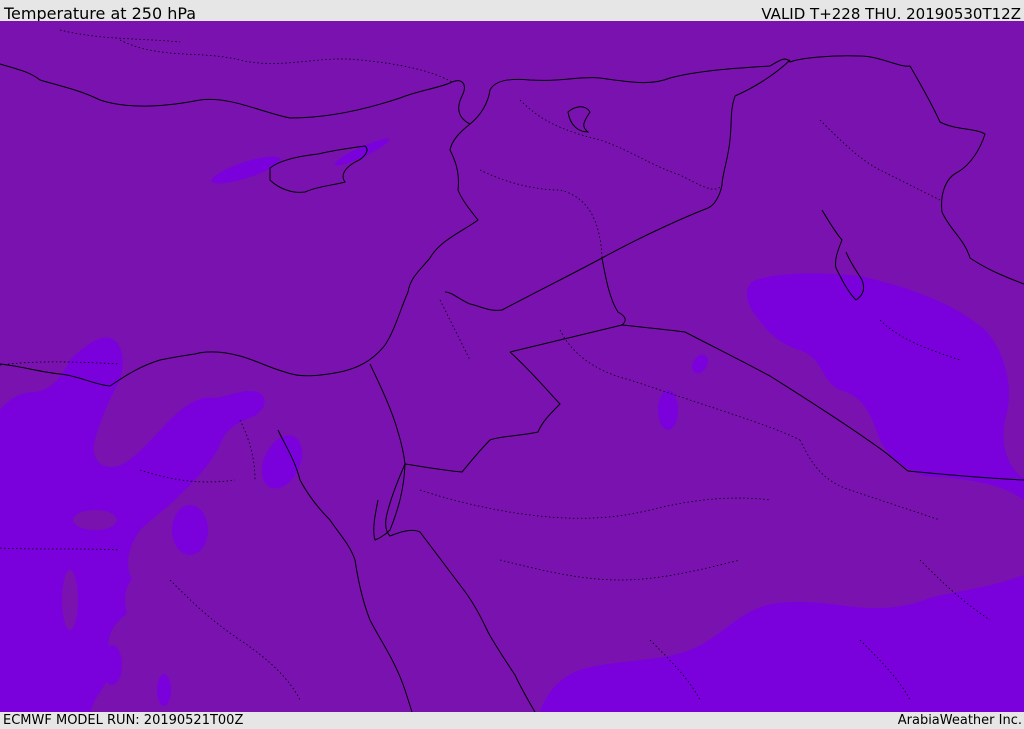 The height and width of the screenshot is (729, 1024). I want to click on model-run-label: ECMWF MODEL RUN: 20190521T00Z, so click(123, 720).